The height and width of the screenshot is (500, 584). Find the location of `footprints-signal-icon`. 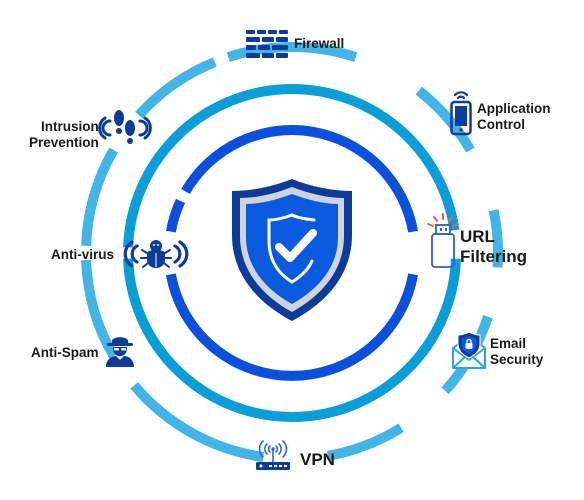

footprints-signal-icon is located at coordinates (125, 127).